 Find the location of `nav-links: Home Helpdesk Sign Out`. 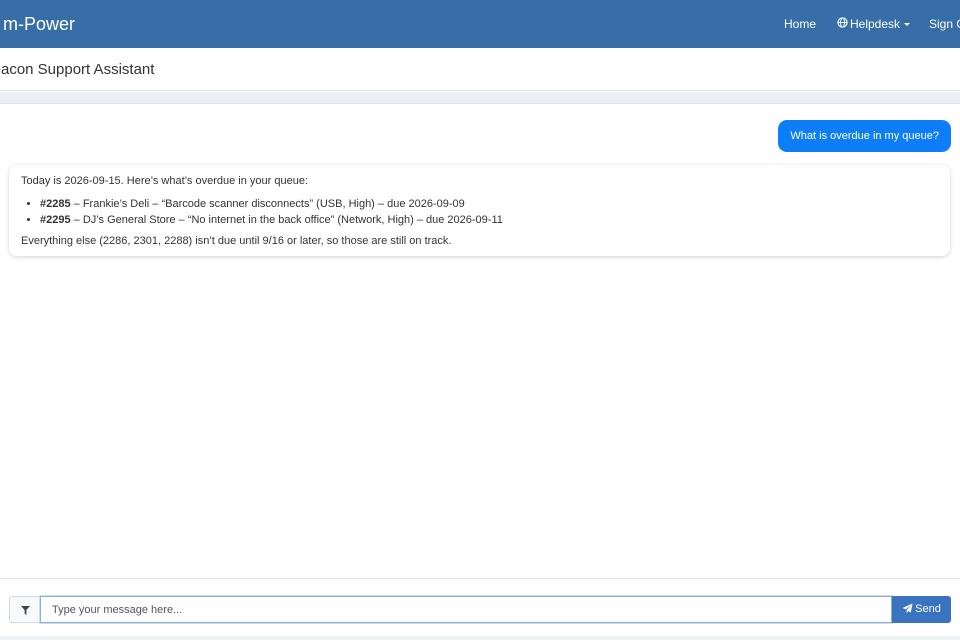

nav-links: Home Helpdesk Sign Out is located at coordinates (872, 24).